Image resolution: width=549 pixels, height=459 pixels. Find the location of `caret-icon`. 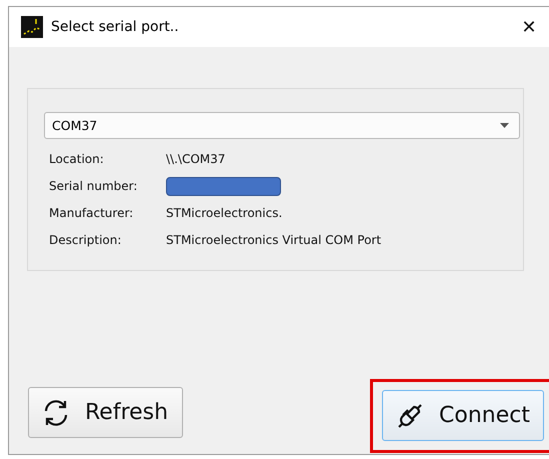

caret-icon is located at coordinates (504, 125).